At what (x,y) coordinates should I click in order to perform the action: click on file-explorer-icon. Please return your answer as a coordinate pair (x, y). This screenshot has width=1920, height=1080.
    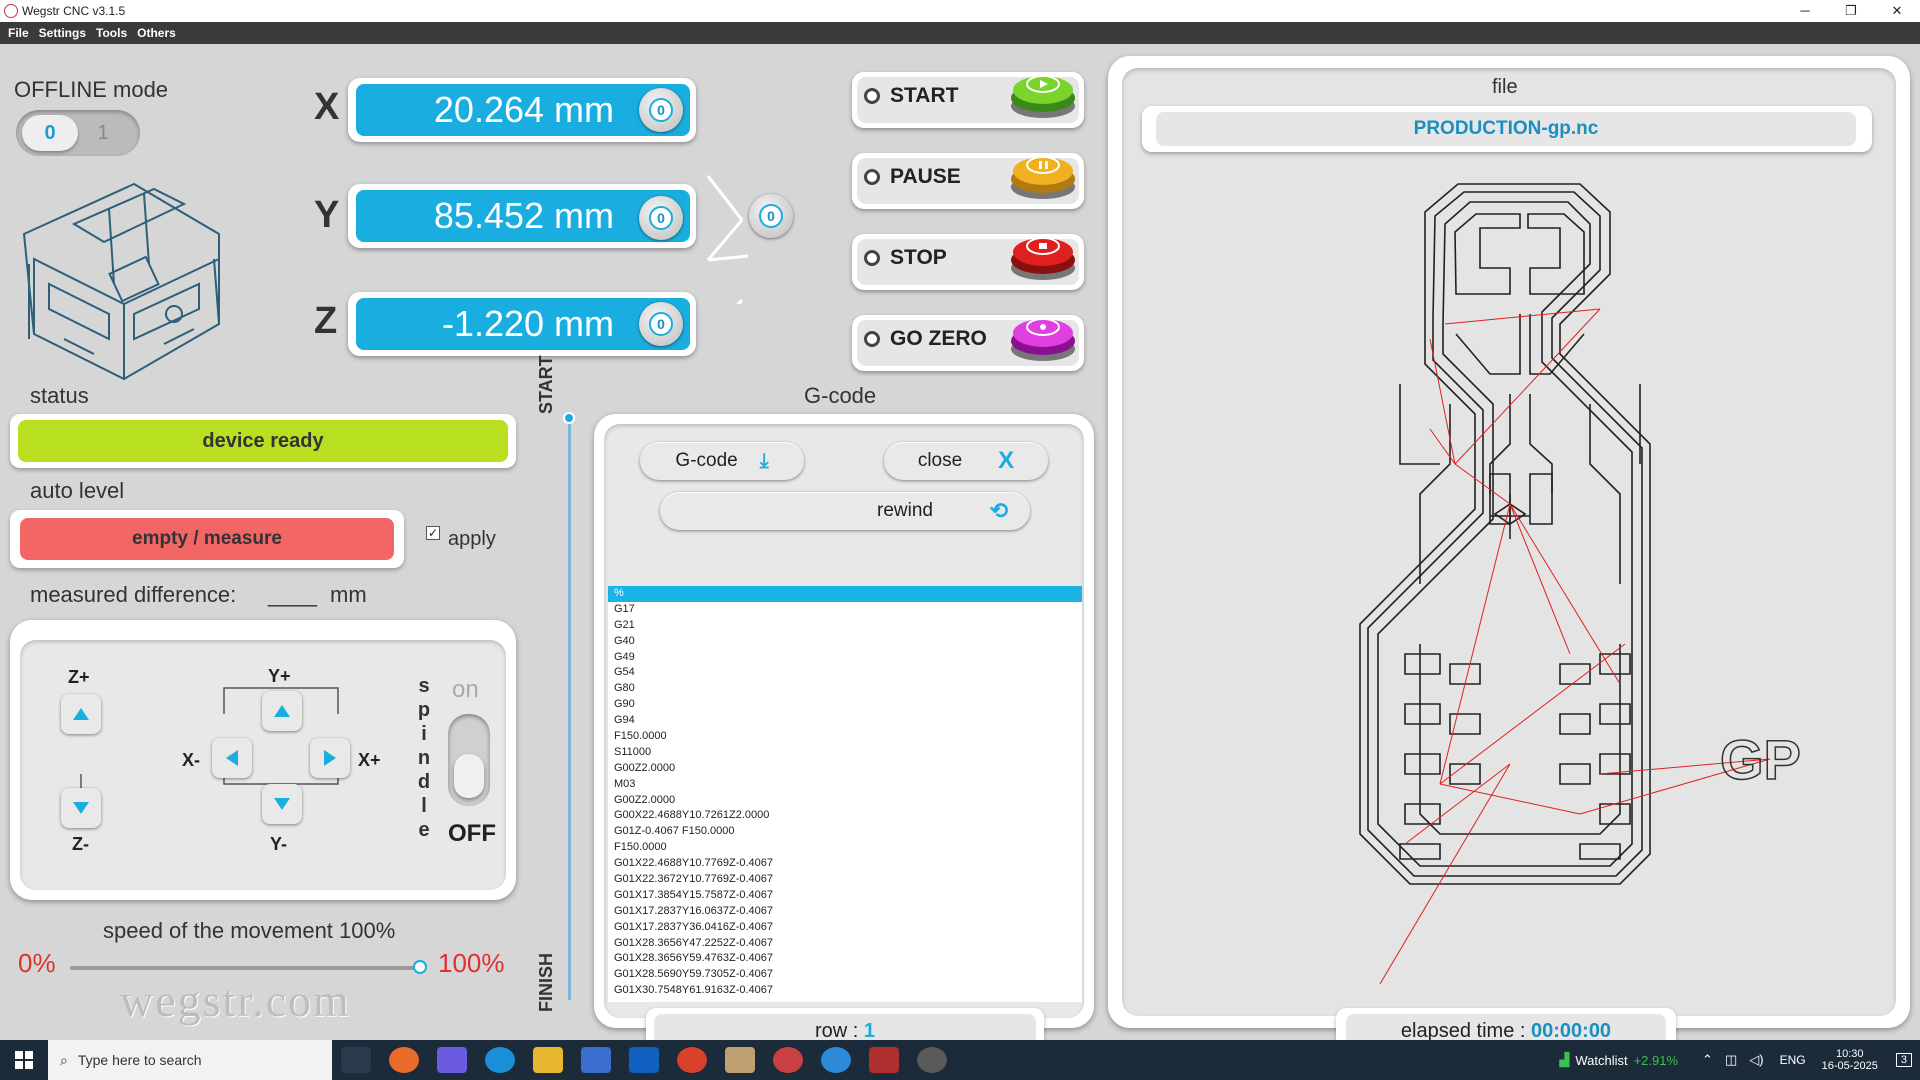
    Looking at the image, I should click on (548, 1060).